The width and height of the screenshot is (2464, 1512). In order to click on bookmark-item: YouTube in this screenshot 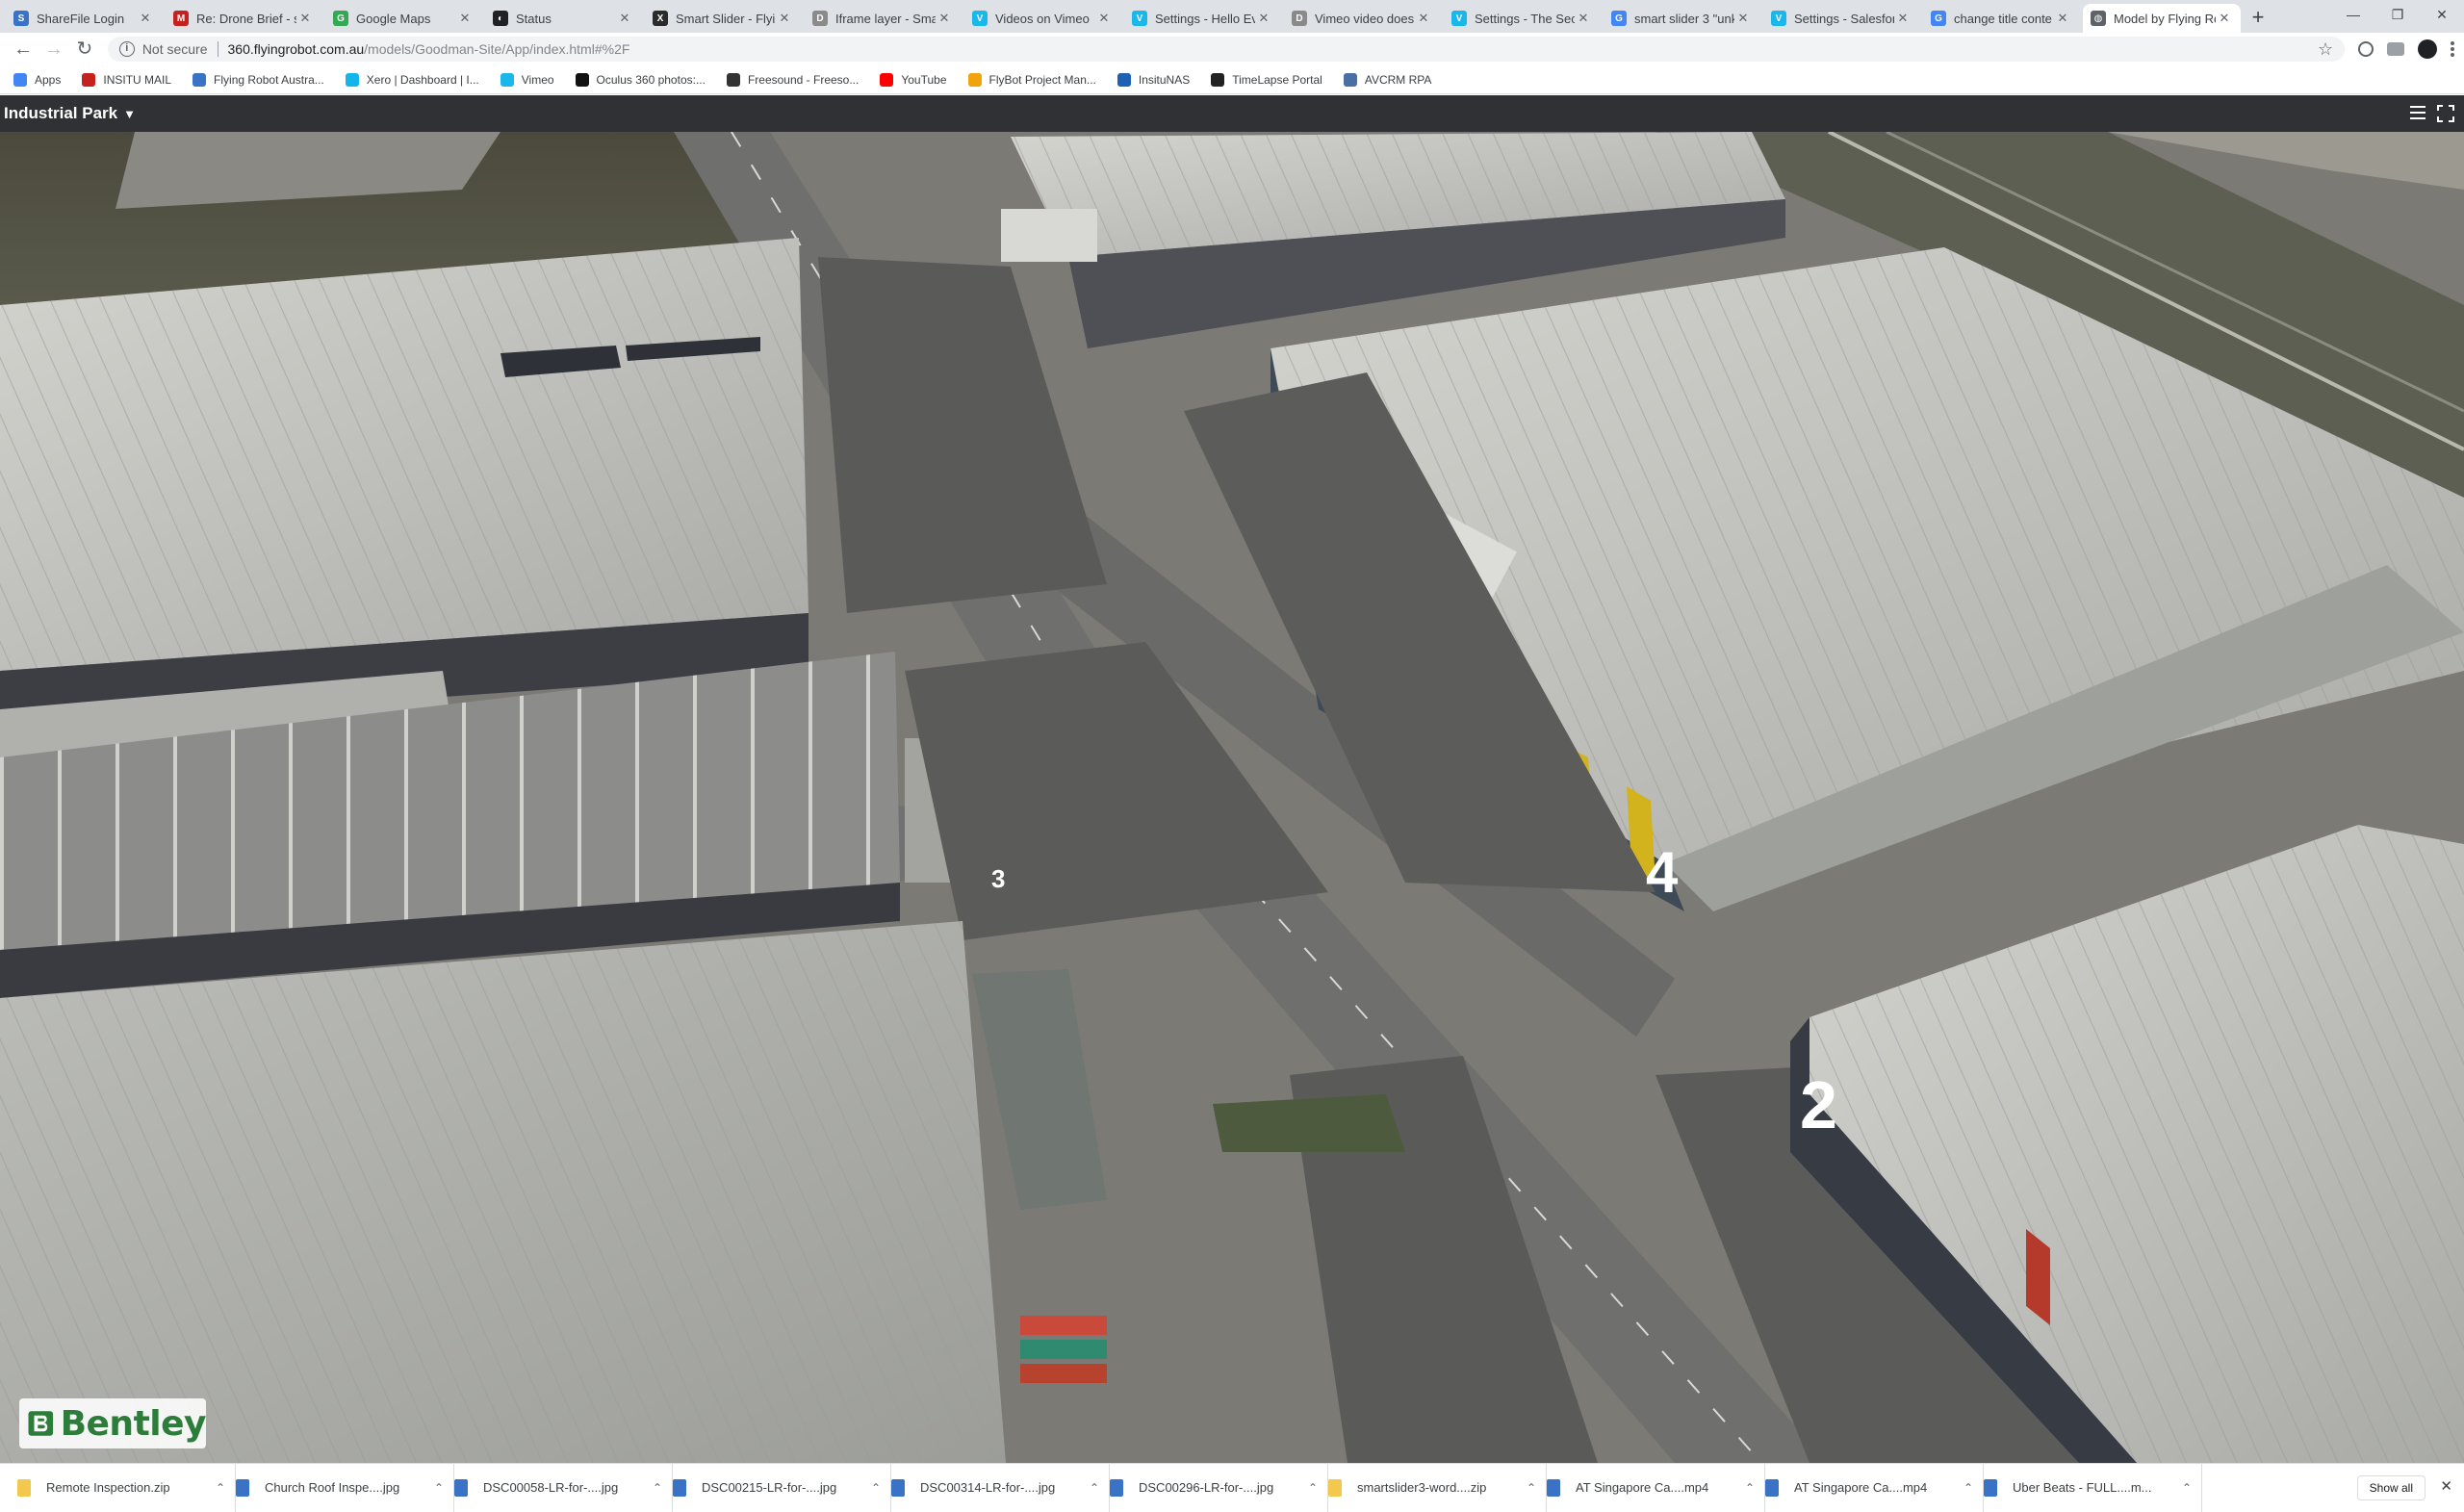, I will do `click(913, 79)`.